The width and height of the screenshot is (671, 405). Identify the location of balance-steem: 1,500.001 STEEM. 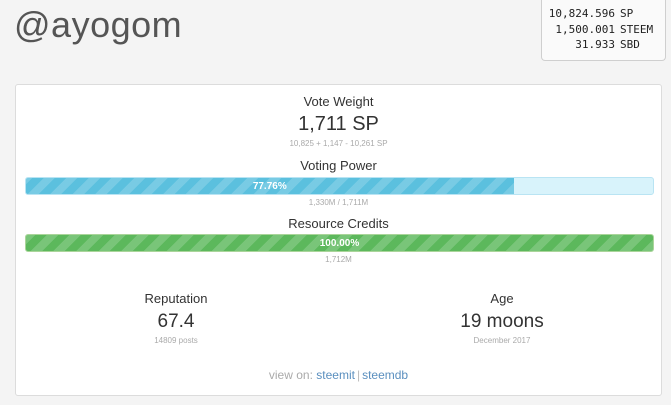
(600, 30).